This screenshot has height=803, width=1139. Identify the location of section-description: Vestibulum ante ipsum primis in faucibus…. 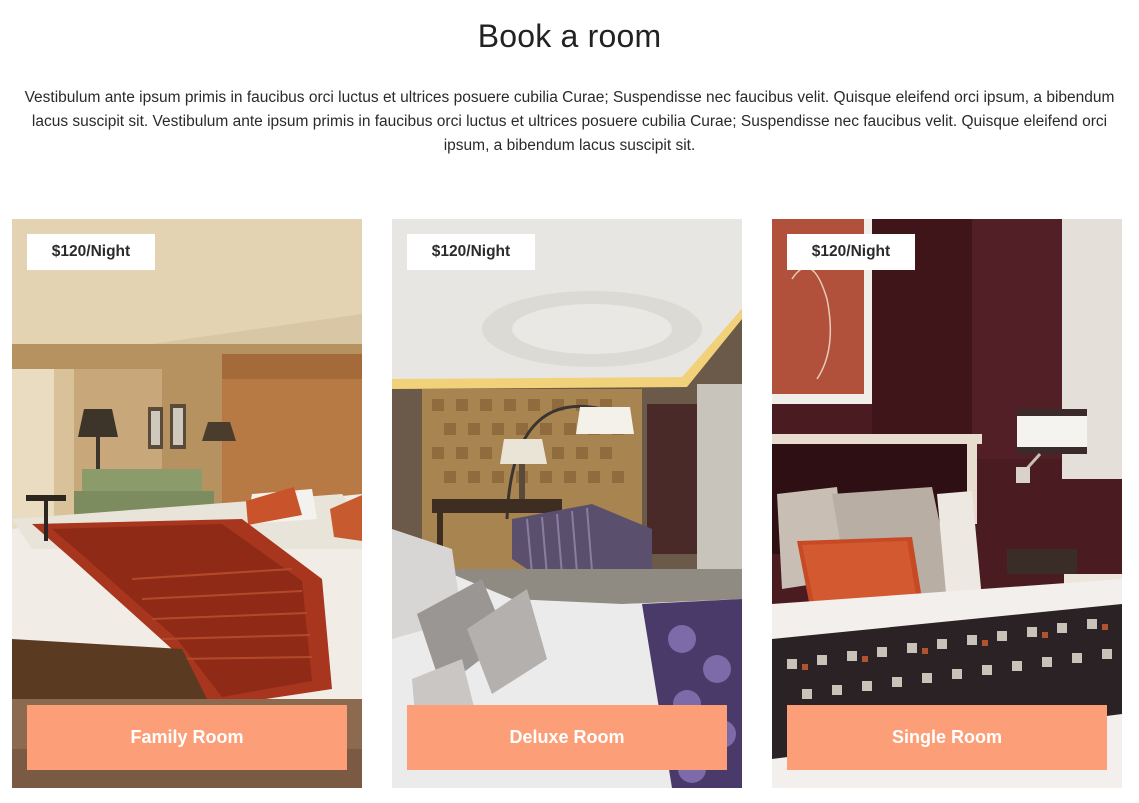
(569, 121).